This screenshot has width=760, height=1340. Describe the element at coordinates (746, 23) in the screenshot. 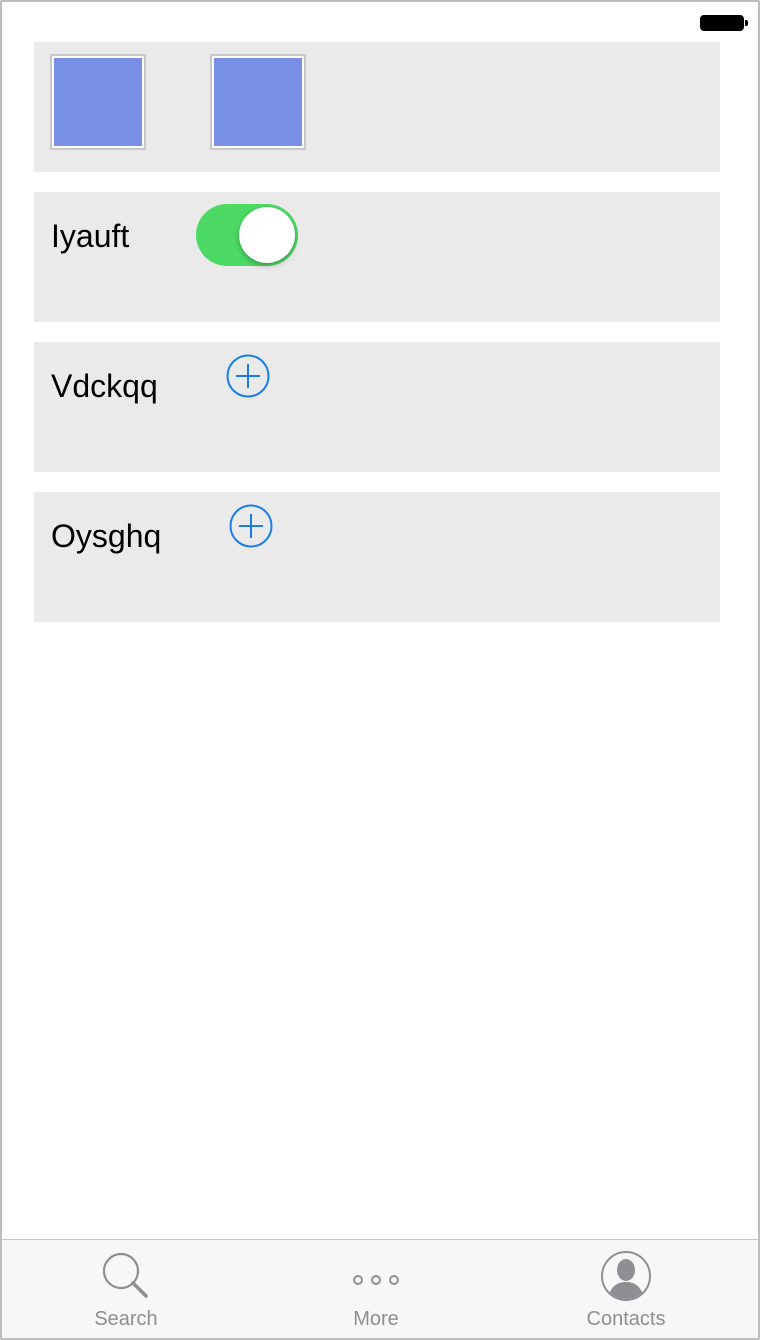

I see `battery-tip` at that location.